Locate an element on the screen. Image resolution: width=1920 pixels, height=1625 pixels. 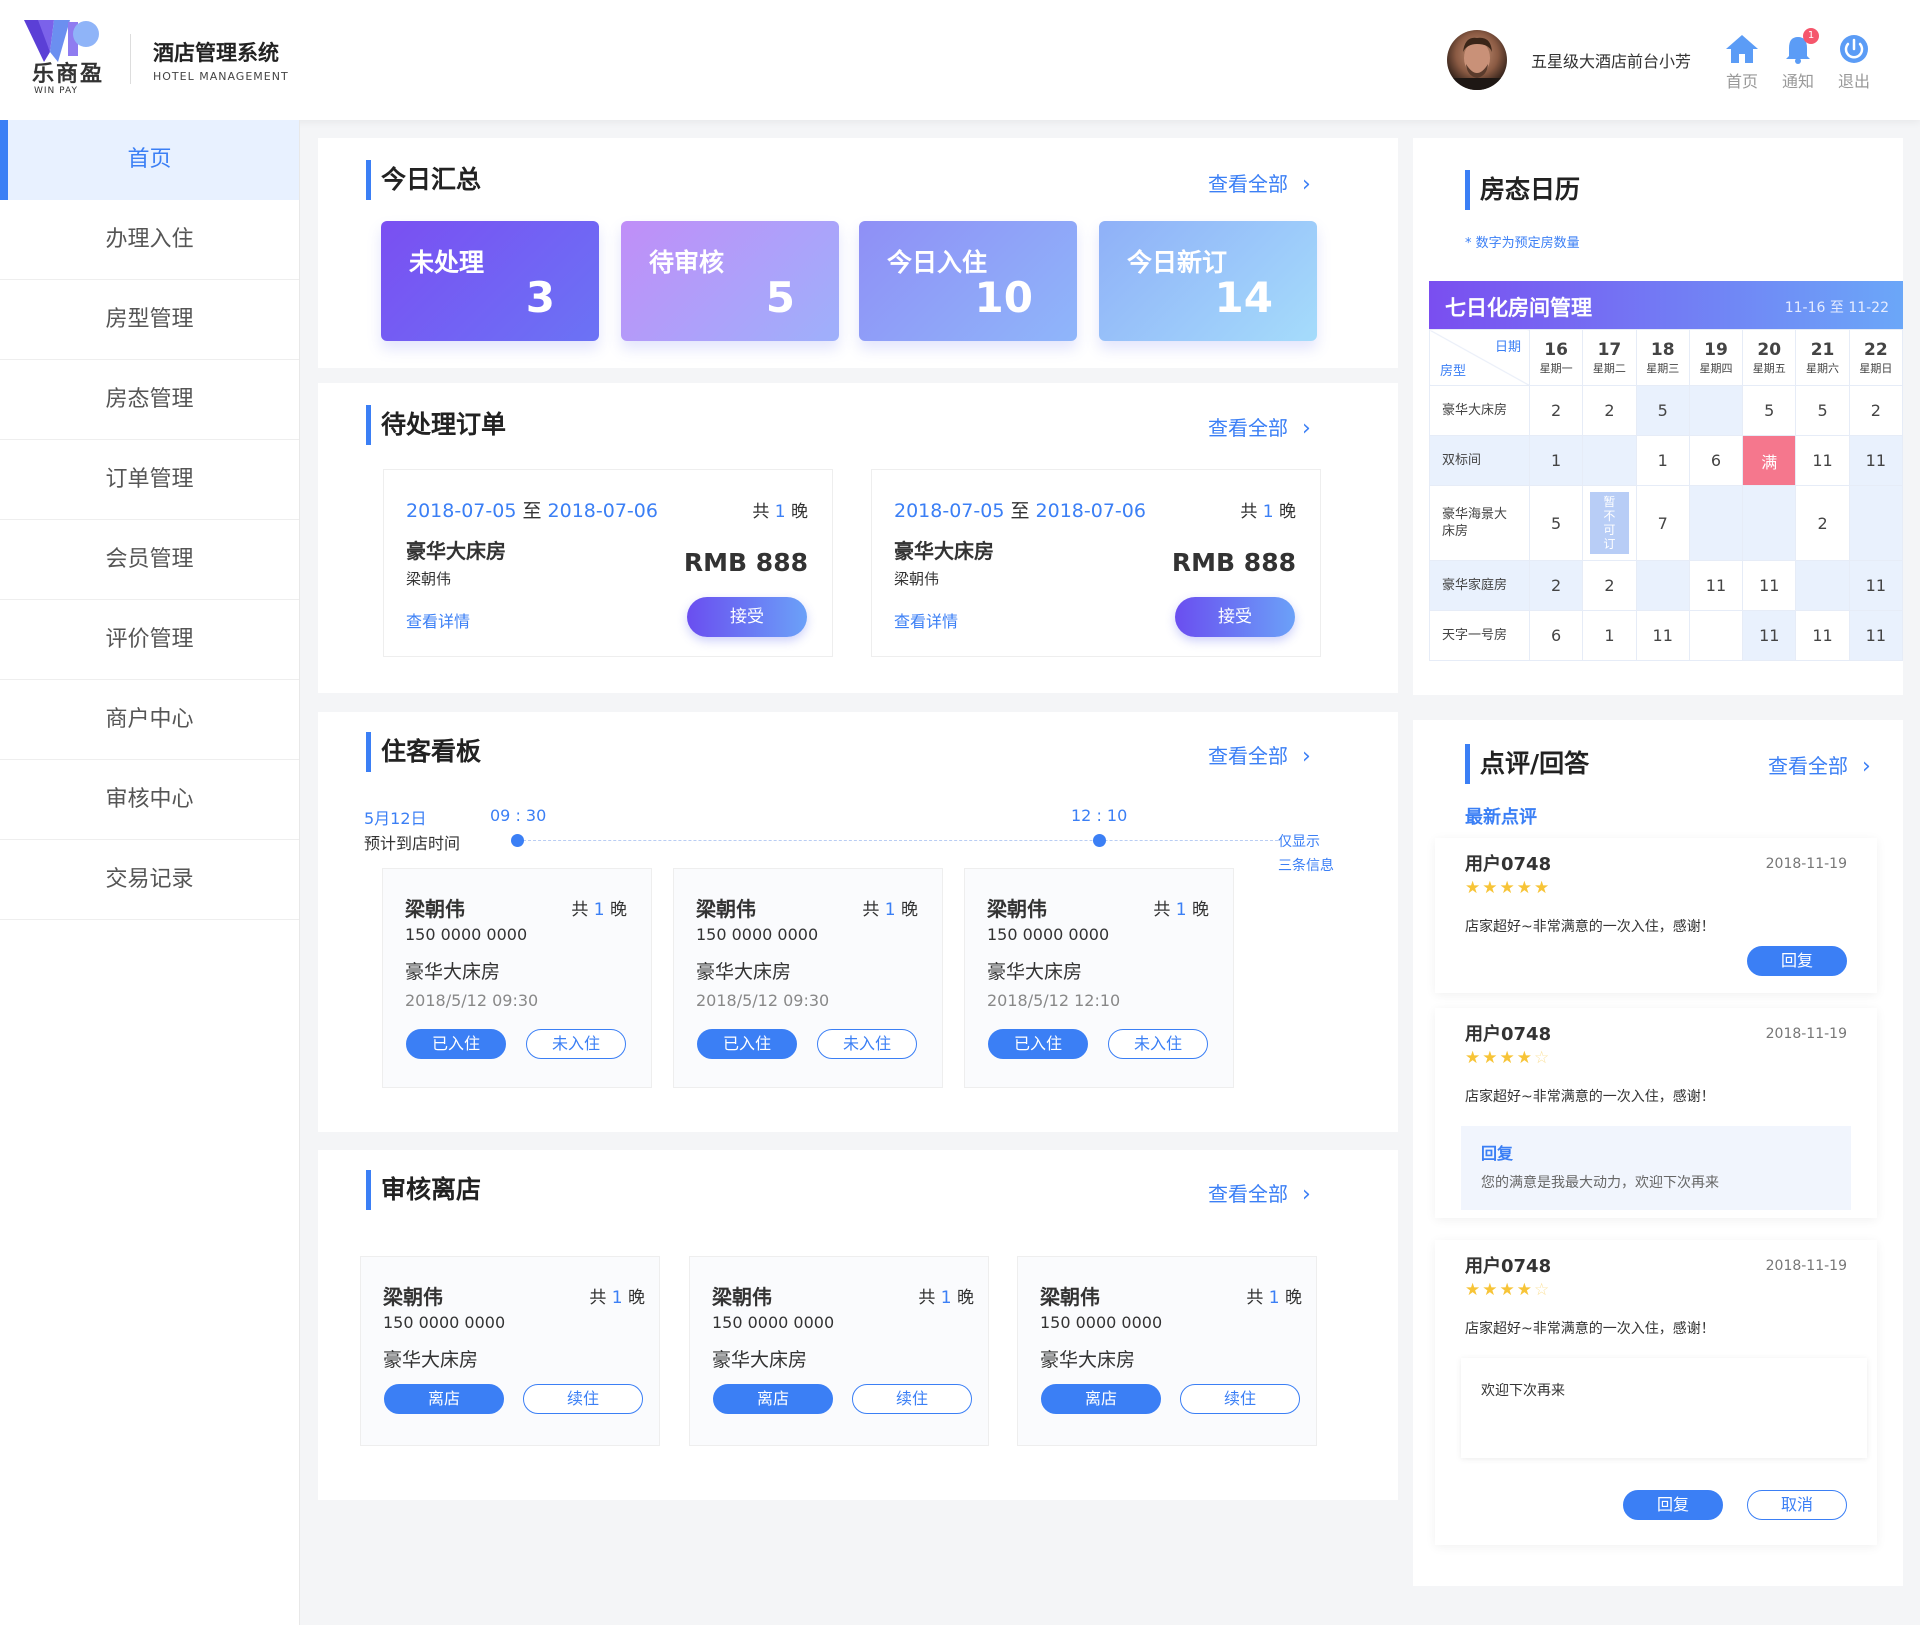
sidebar-item-reviews: 评价管理 is located at coordinates (149, 640).